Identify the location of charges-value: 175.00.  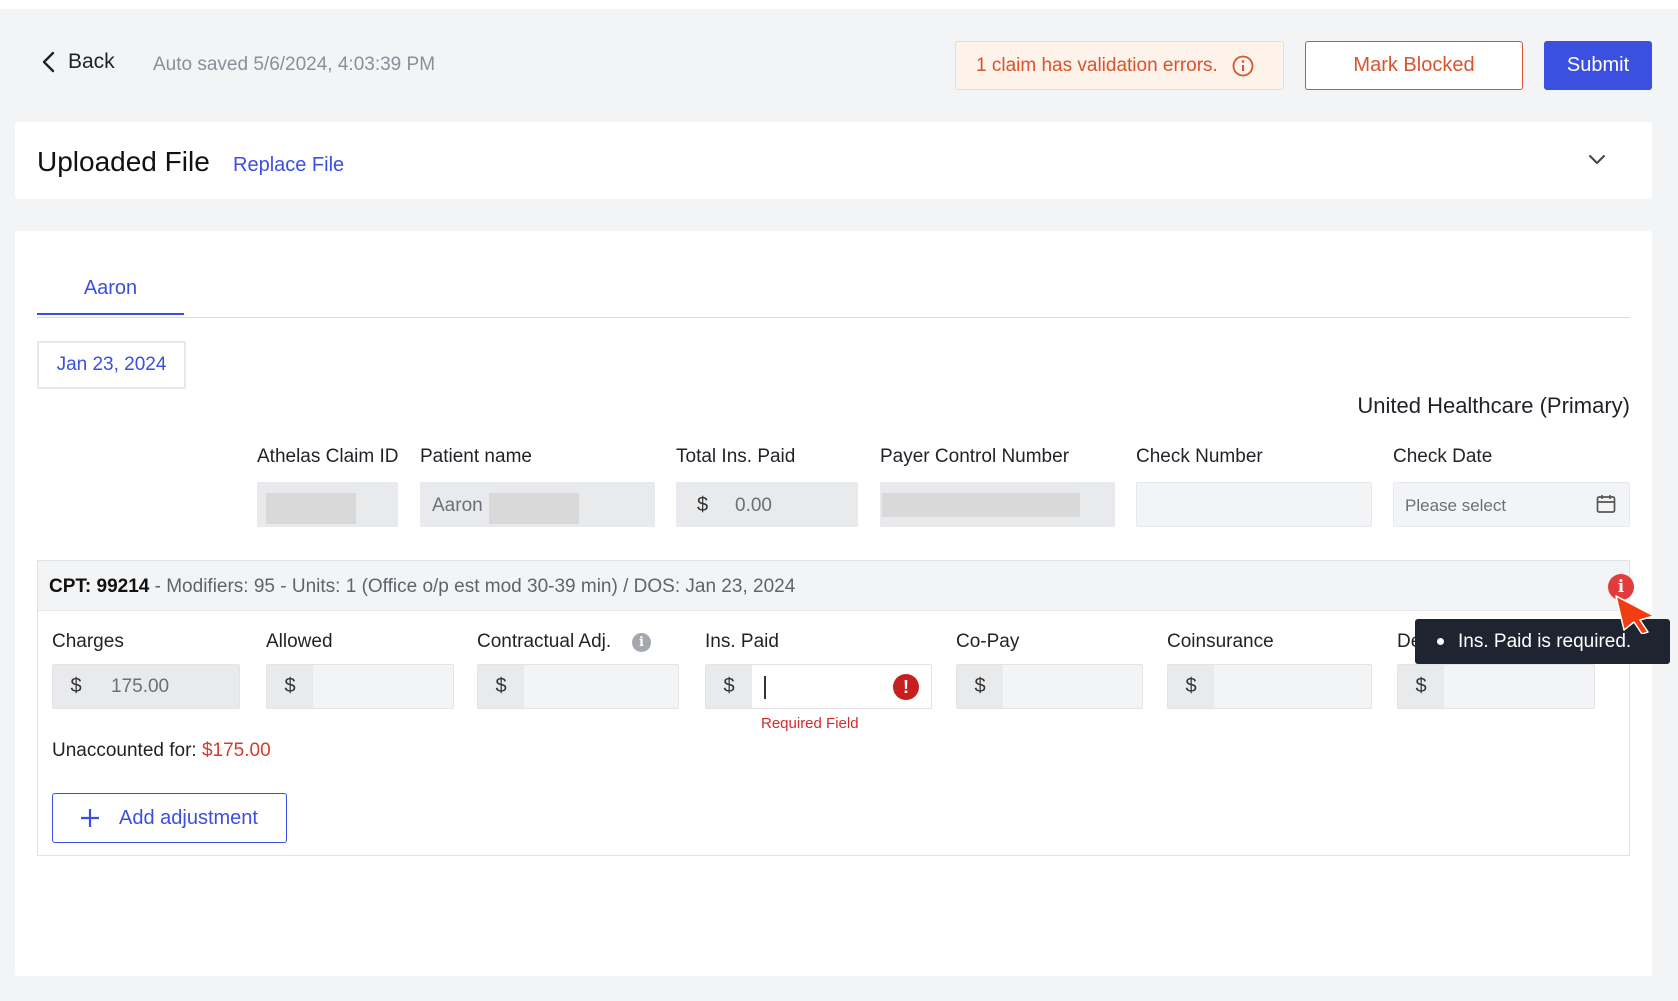
(140, 686).